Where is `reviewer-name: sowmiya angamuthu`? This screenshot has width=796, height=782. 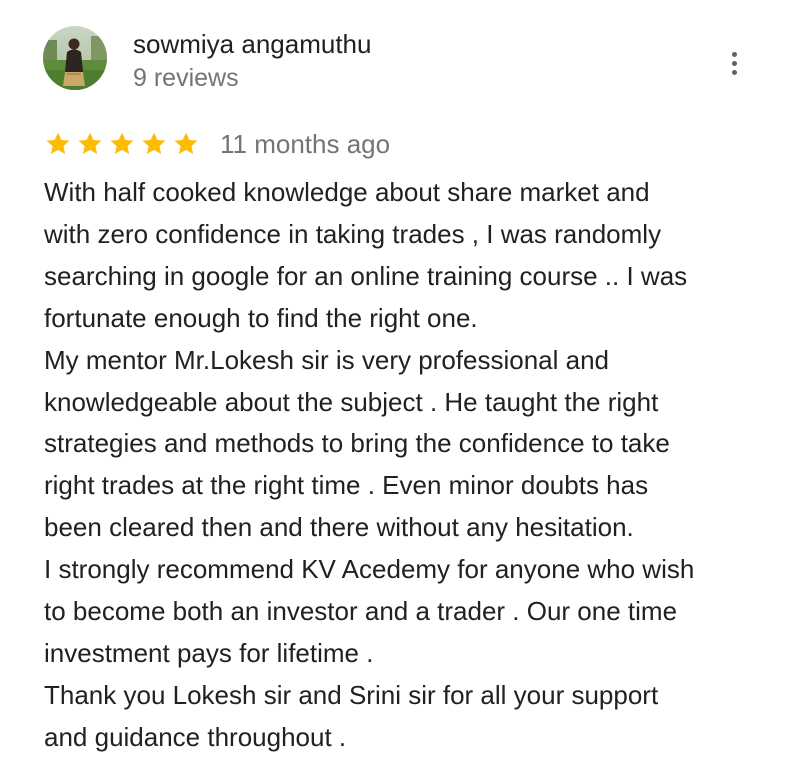 reviewer-name: sowmiya angamuthu is located at coordinates (252, 44).